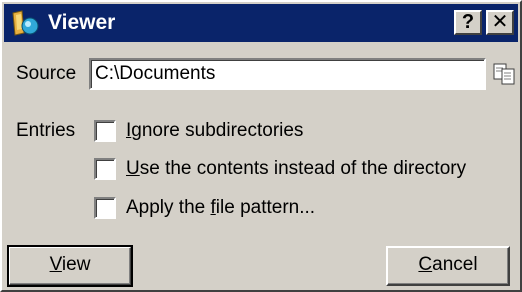 This screenshot has height=292, width=522. I want to click on window-title: Viewer, so click(82, 22).